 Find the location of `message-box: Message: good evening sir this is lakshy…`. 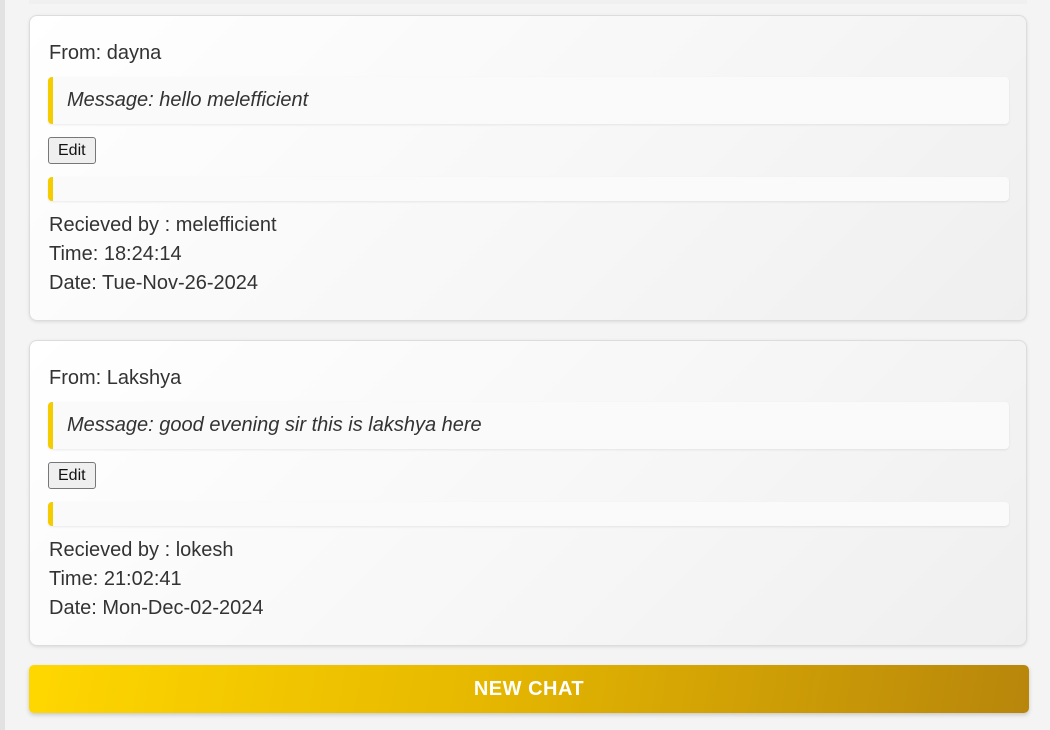

message-box: Message: good evening sir this is lakshy… is located at coordinates (528, 425).